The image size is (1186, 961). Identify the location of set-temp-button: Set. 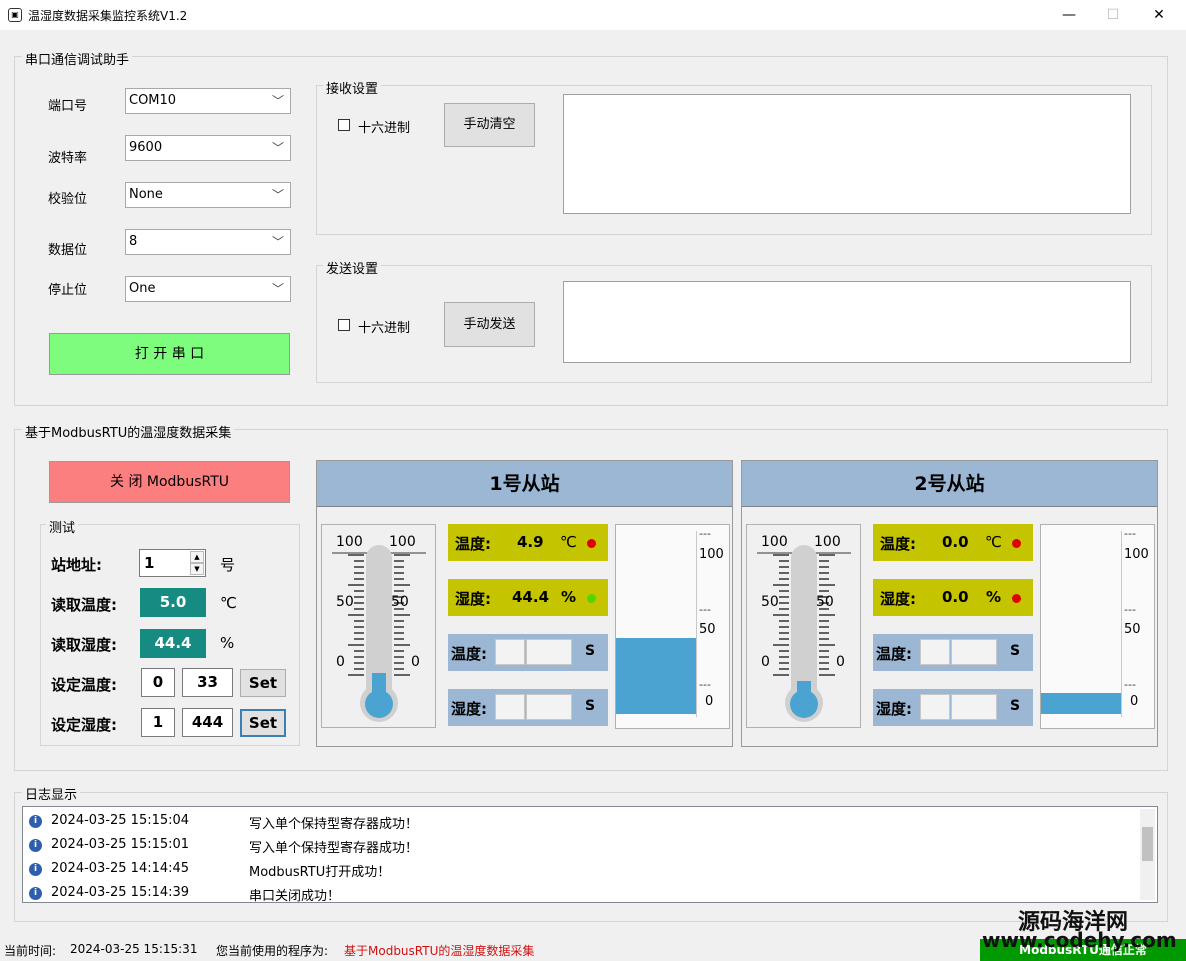
(263, 683).